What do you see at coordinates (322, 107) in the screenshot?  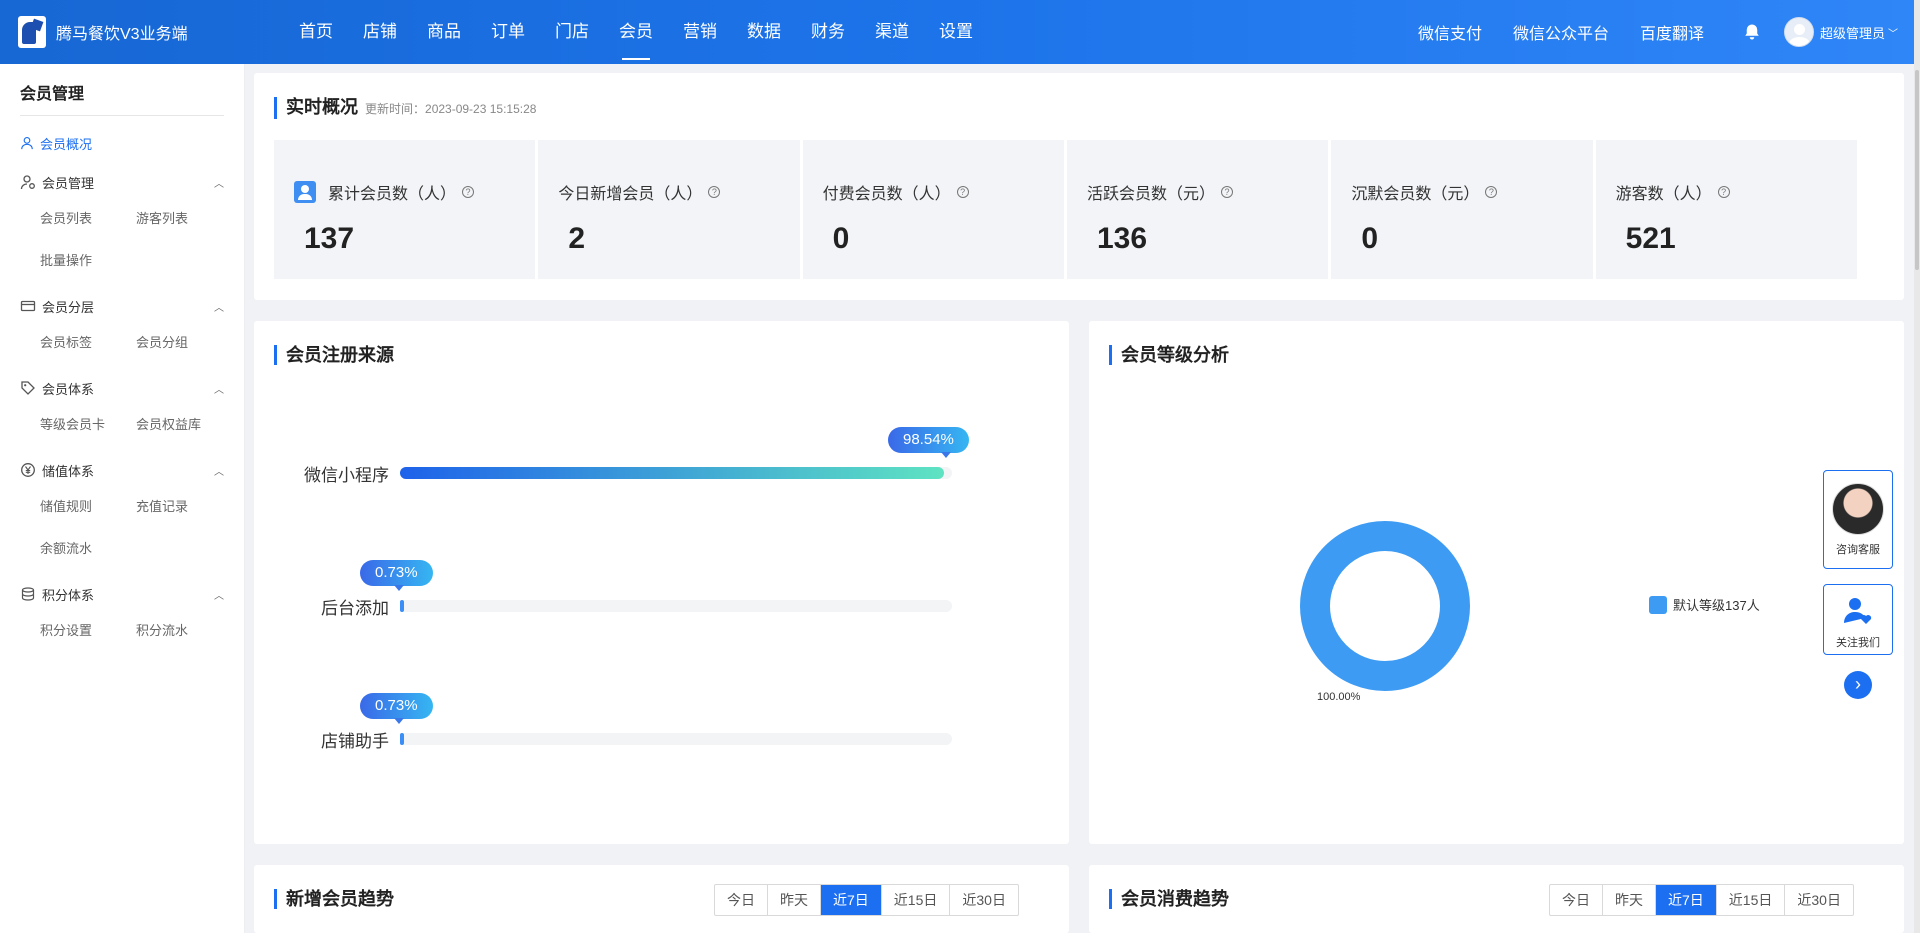 I see `overview-title: 实时概况` at bounding box center [322, 107].